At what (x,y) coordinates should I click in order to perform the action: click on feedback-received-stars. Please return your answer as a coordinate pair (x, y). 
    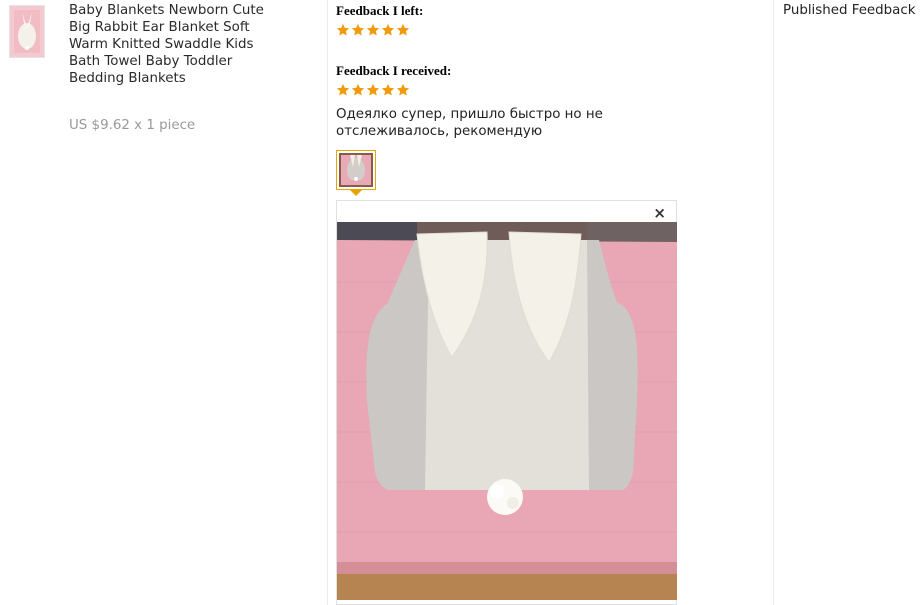
    Looking at the image, I should click on (373, 90).